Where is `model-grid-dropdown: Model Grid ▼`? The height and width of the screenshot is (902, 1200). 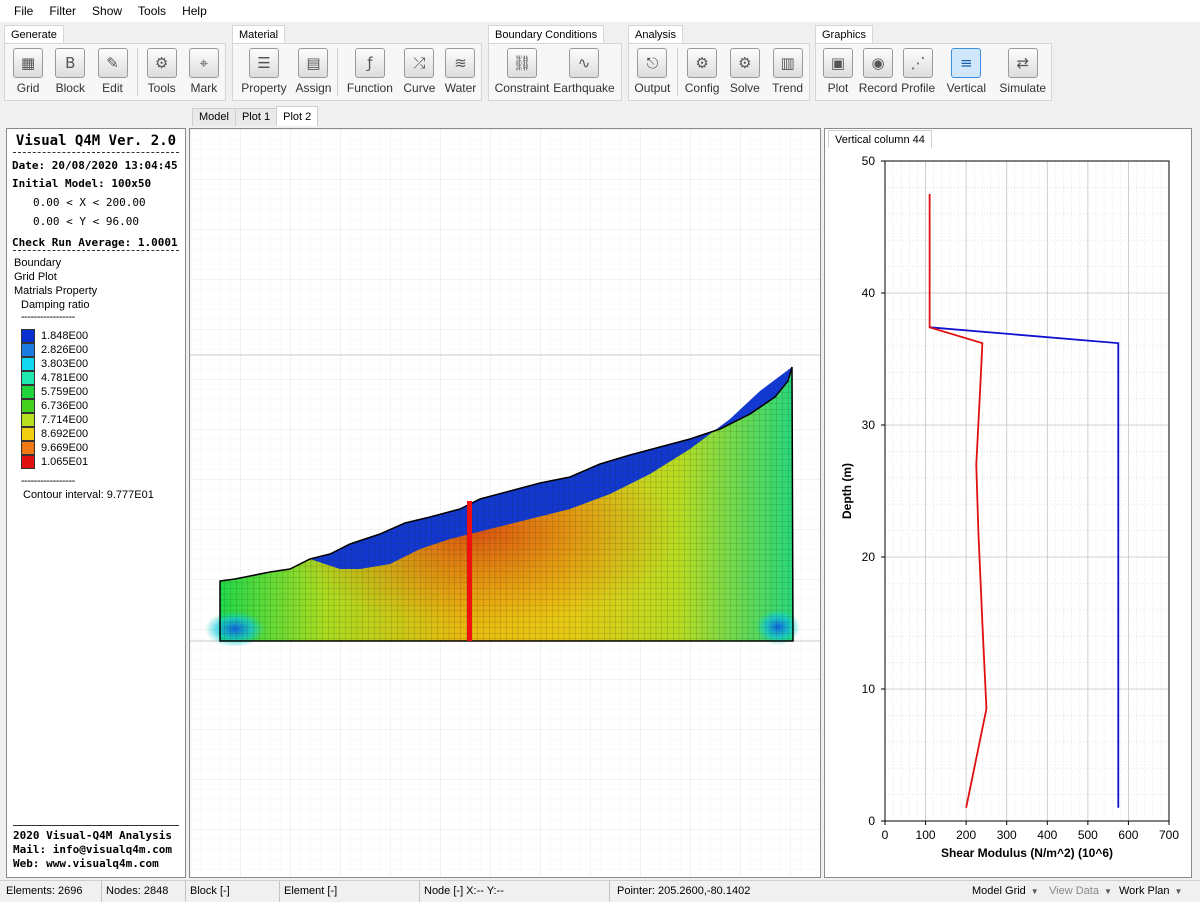
model-grid-dropdown: Model Grid ▼ is located at coordinates (1005, 891).